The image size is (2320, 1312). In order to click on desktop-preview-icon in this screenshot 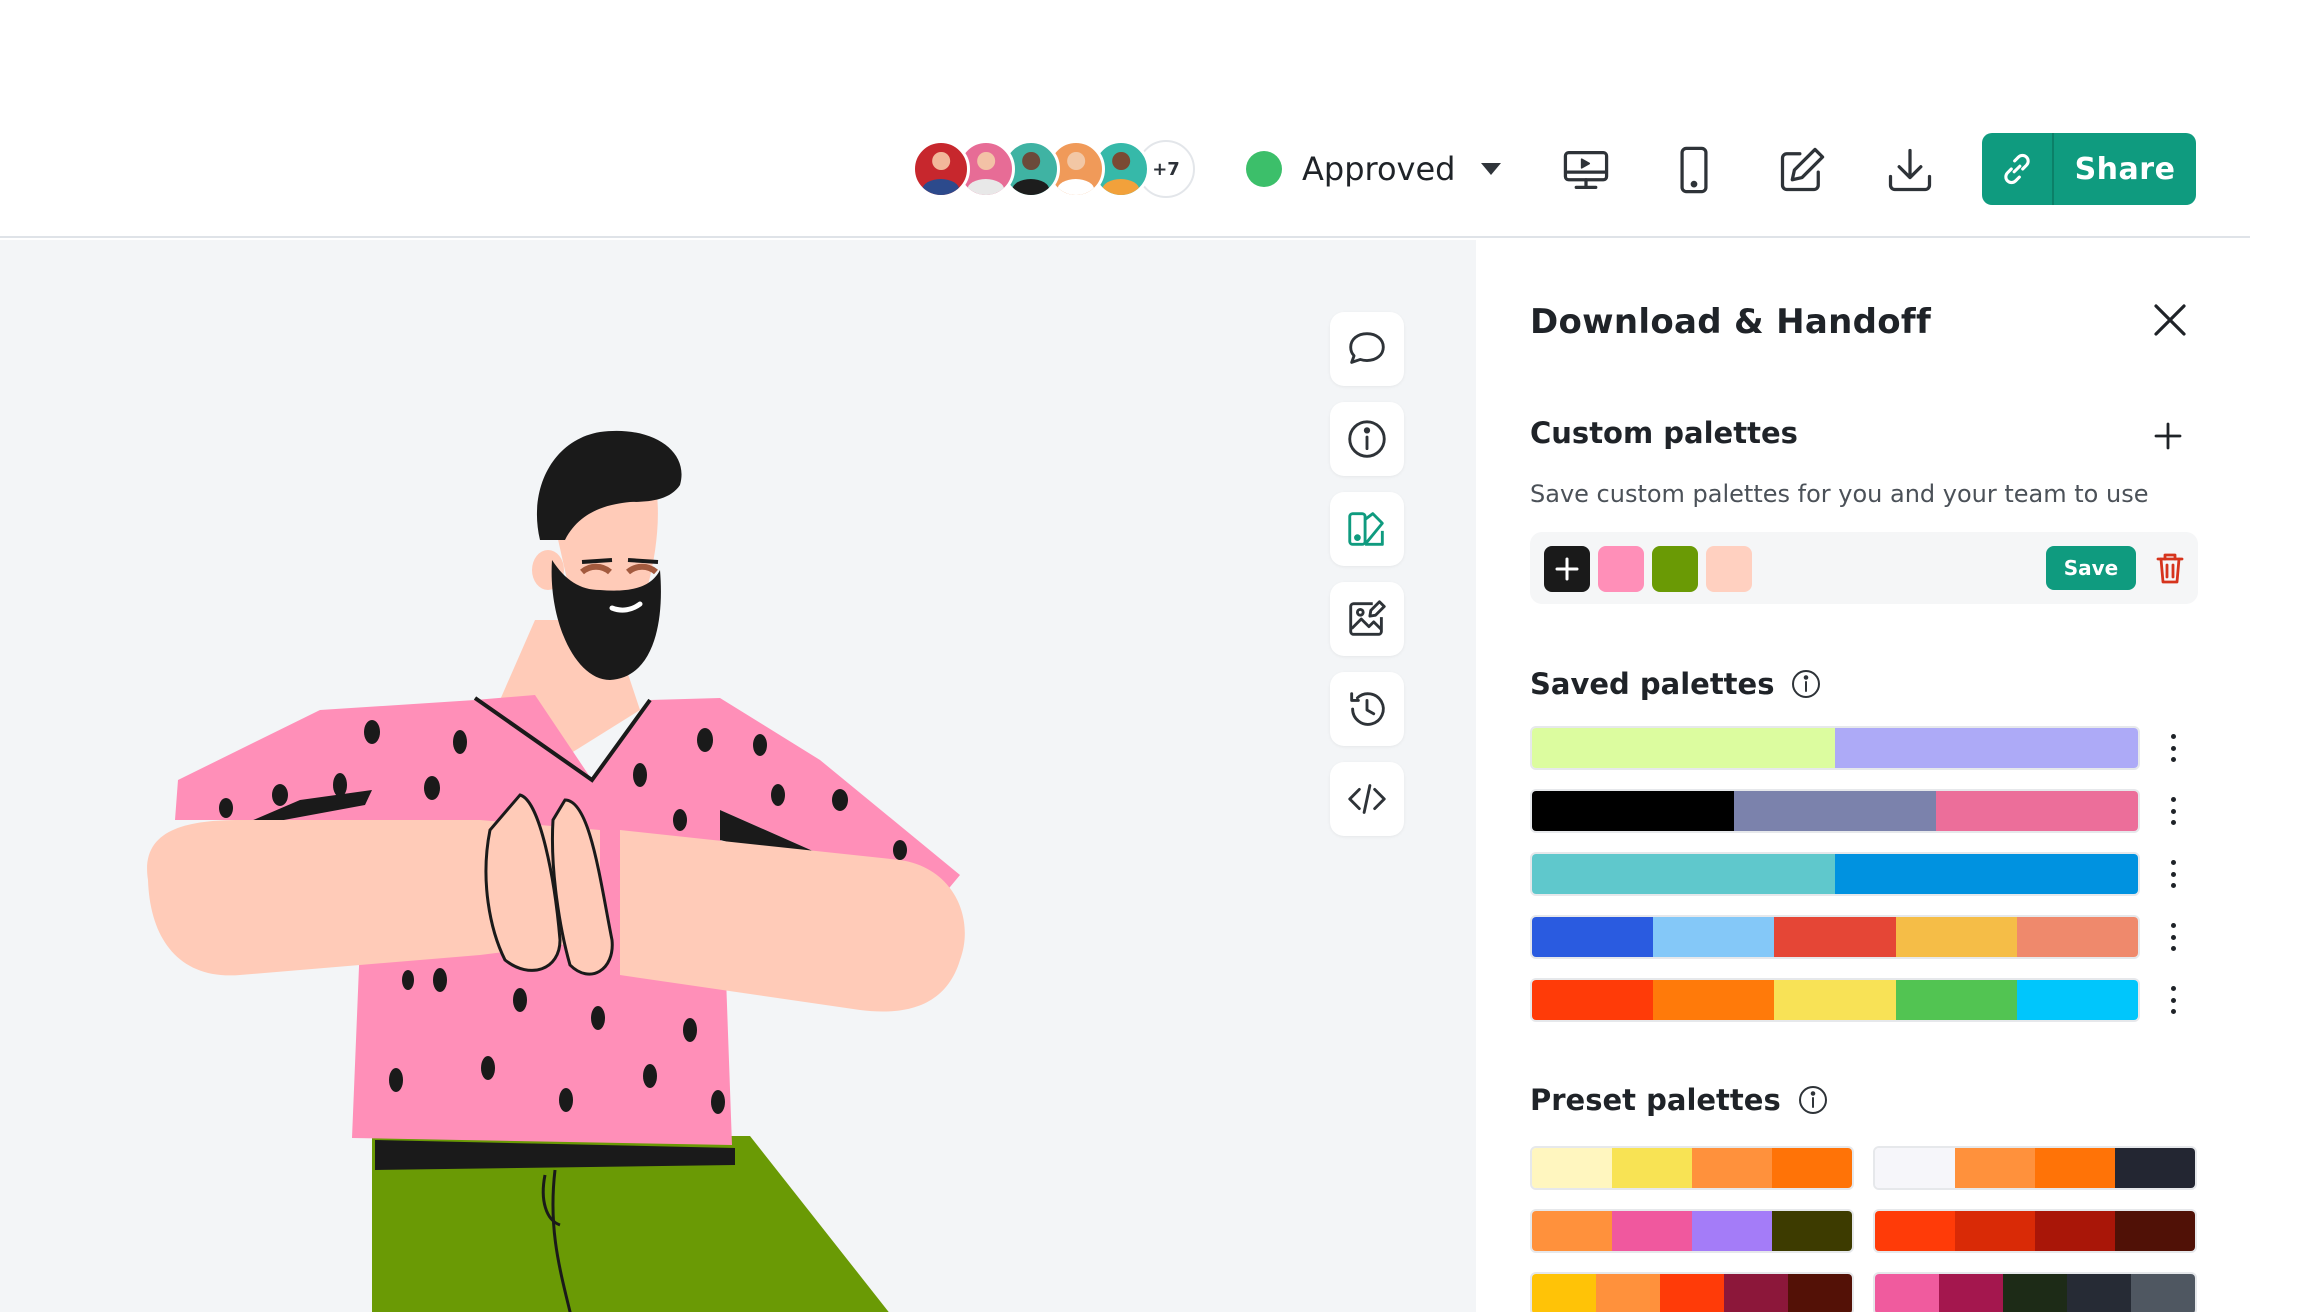, I will do `click(1586, 170)`.